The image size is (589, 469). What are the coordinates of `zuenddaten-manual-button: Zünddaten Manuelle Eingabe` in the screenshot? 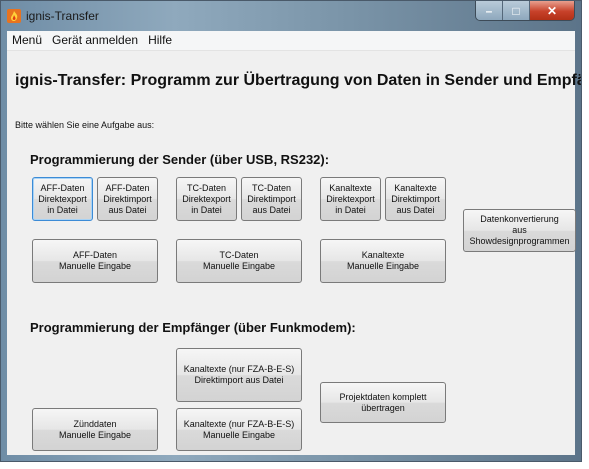 It's located at (95, 429).